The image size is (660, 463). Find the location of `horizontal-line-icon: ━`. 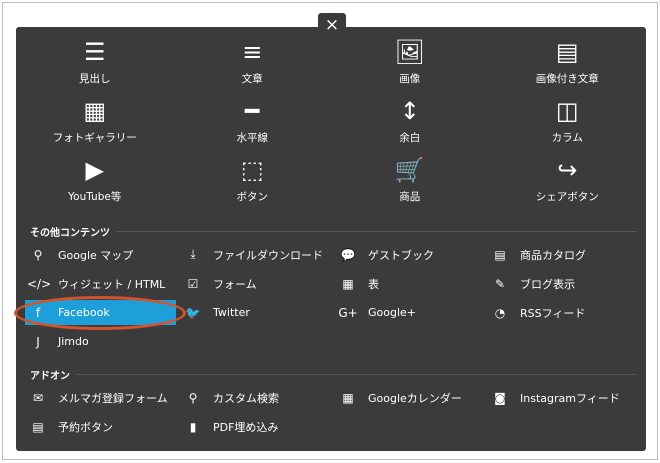

horizontal-line-icon: ━ is located at coordinates (252, 111).